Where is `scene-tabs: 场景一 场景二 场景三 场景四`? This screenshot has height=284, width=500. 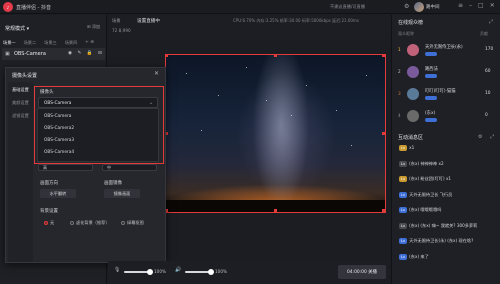 scene-tabs: 场景一 场景二 场景三 场景四 is located at coordinates (40, 43).